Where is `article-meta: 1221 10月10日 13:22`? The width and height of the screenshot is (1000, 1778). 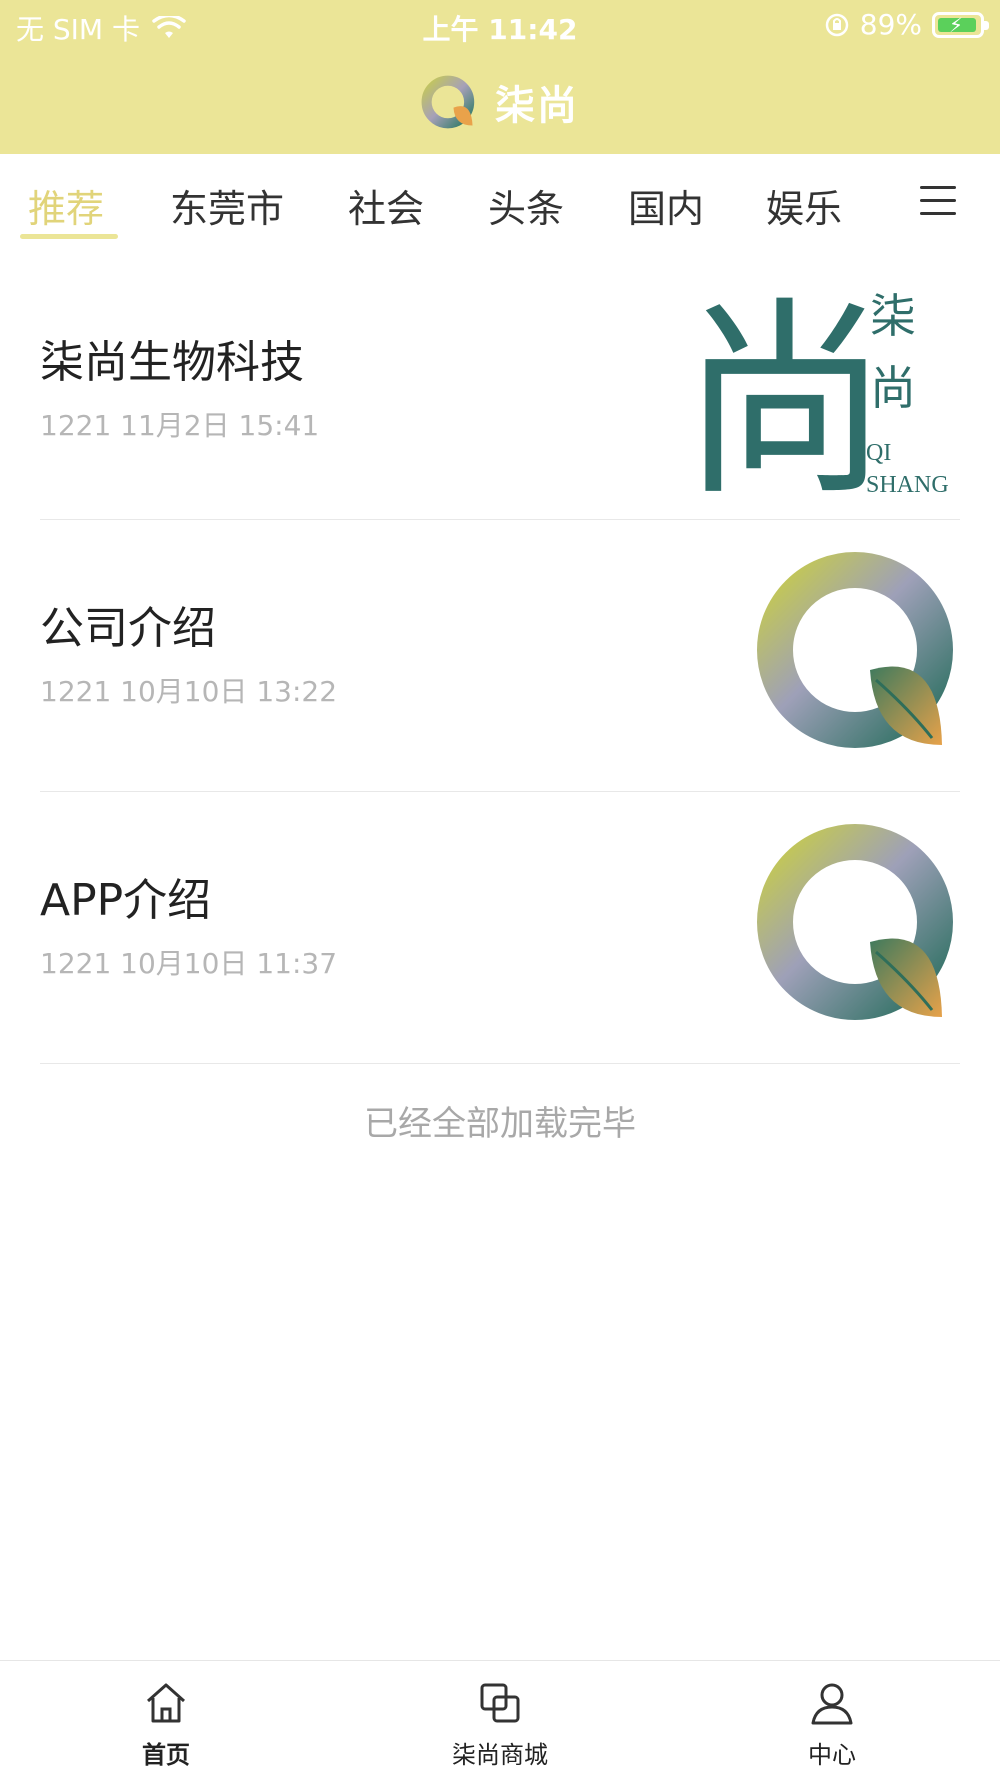
article-meta: 1221 10月10日 13:22 is located at coordinates (189, 691).